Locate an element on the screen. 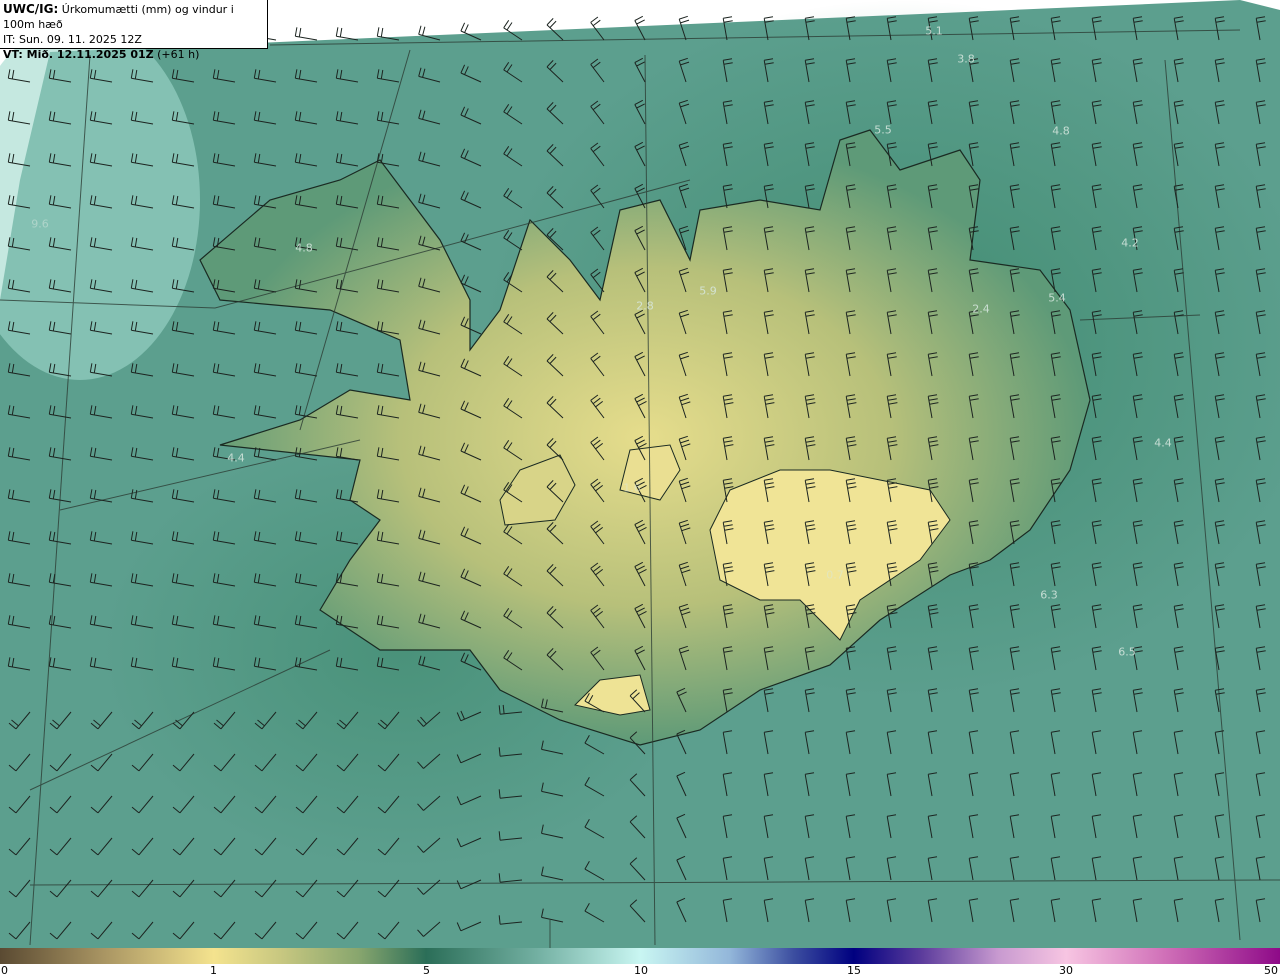 The height and width of the screenshot is (978, 1280). colorbar-ticks: 0 1 5 10 15 30 50 is located at coordinates (640, 971).